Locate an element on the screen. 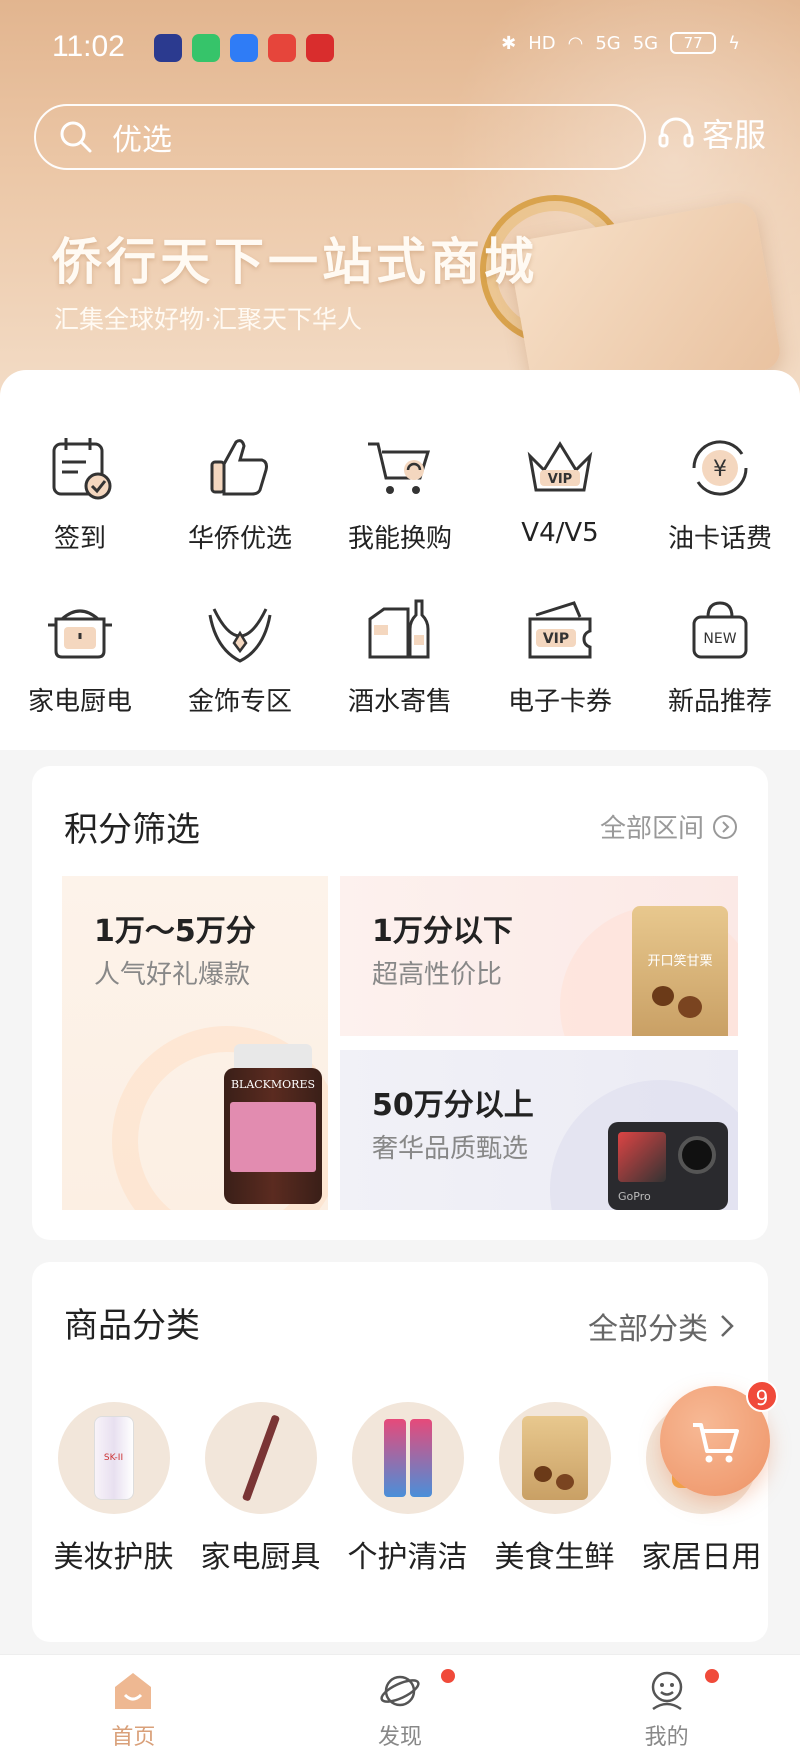  category-title: 商品分类 is located at coordinates (132, 1326).